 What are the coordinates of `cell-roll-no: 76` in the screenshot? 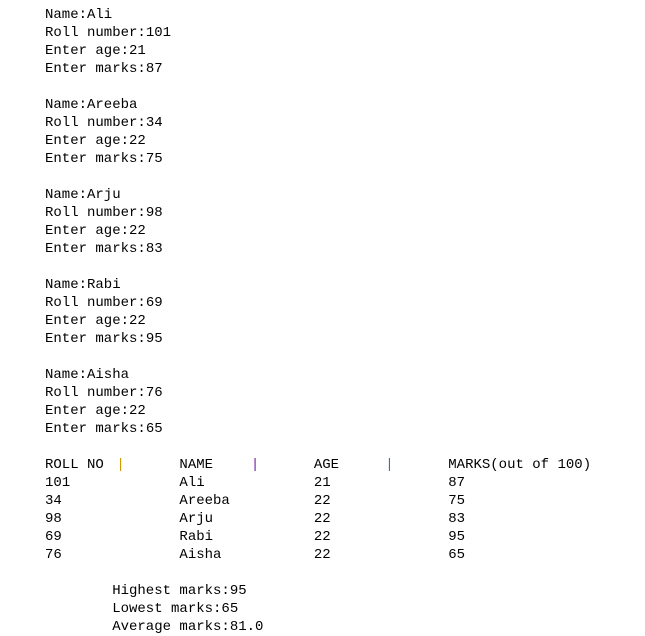 It's located at (53, 555).